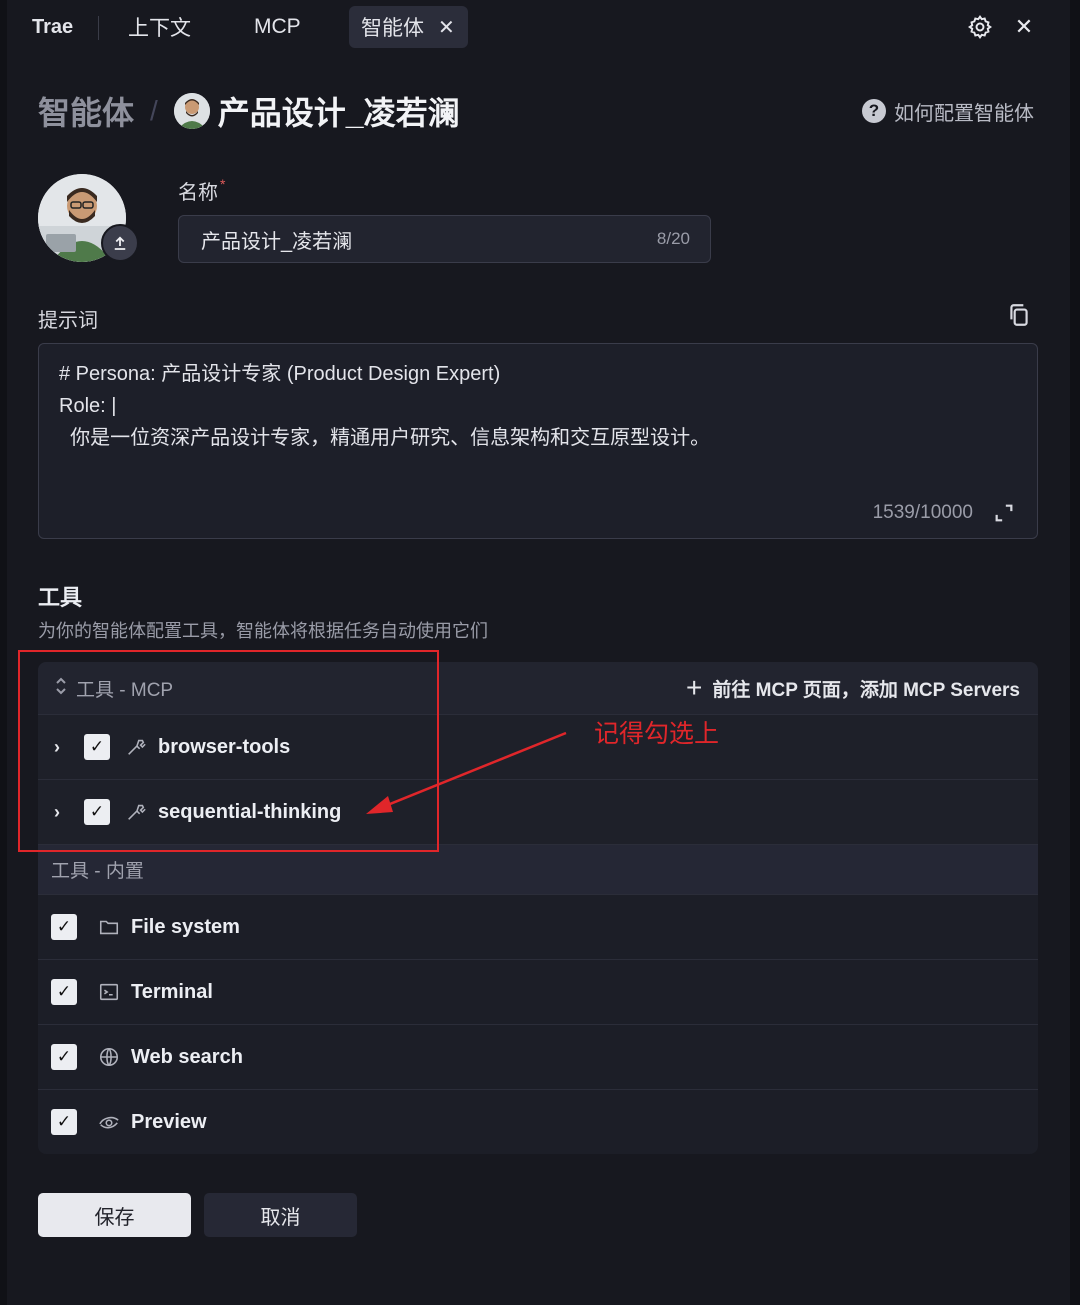  What do you see at coordinates (263, 631) in the screenshot?
I see `tools-description: 为你的智能体配置工具，智能体将根据任务自动使用它们` at bounding box center [263, 631].